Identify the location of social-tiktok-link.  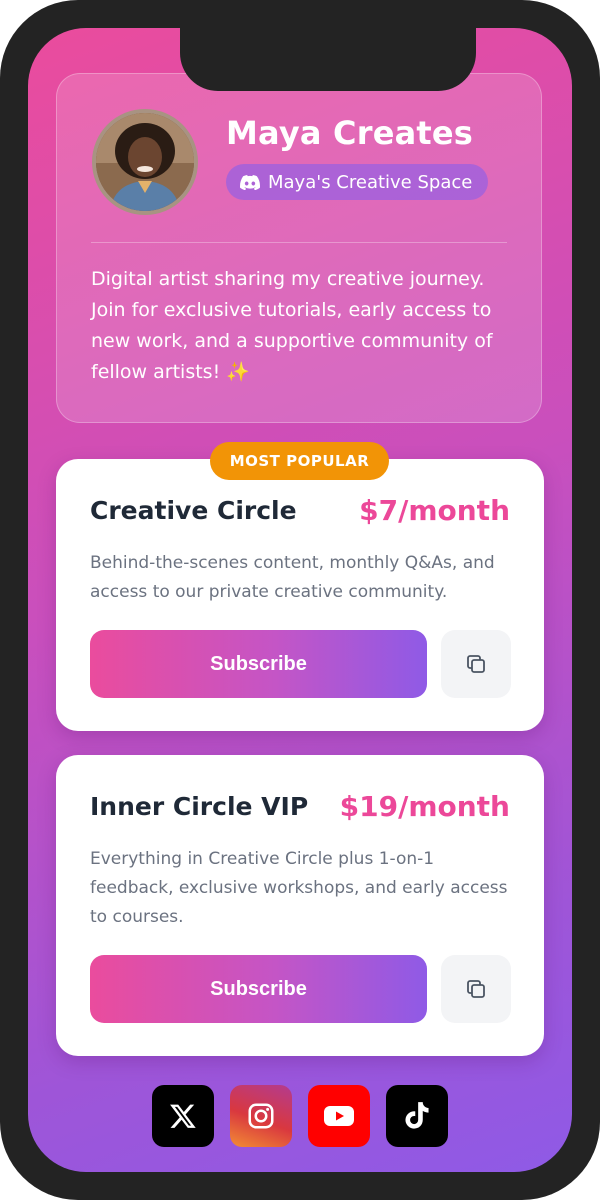
(417, 1116).